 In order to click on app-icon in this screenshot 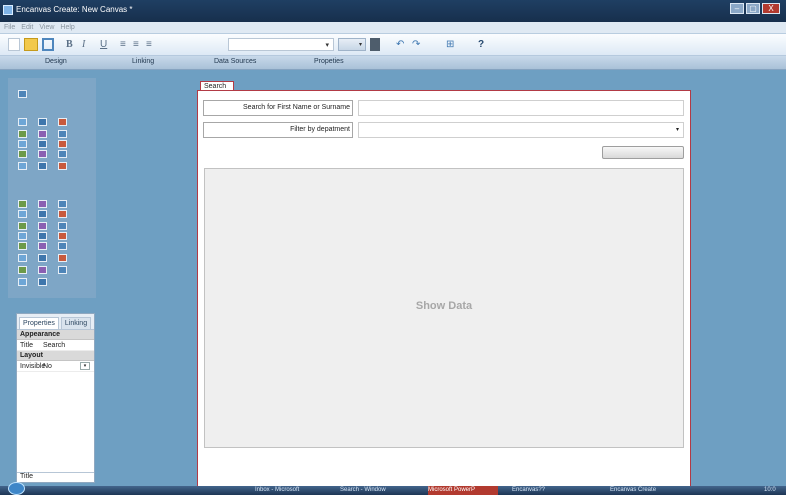, I will do `click(8, 10)`.